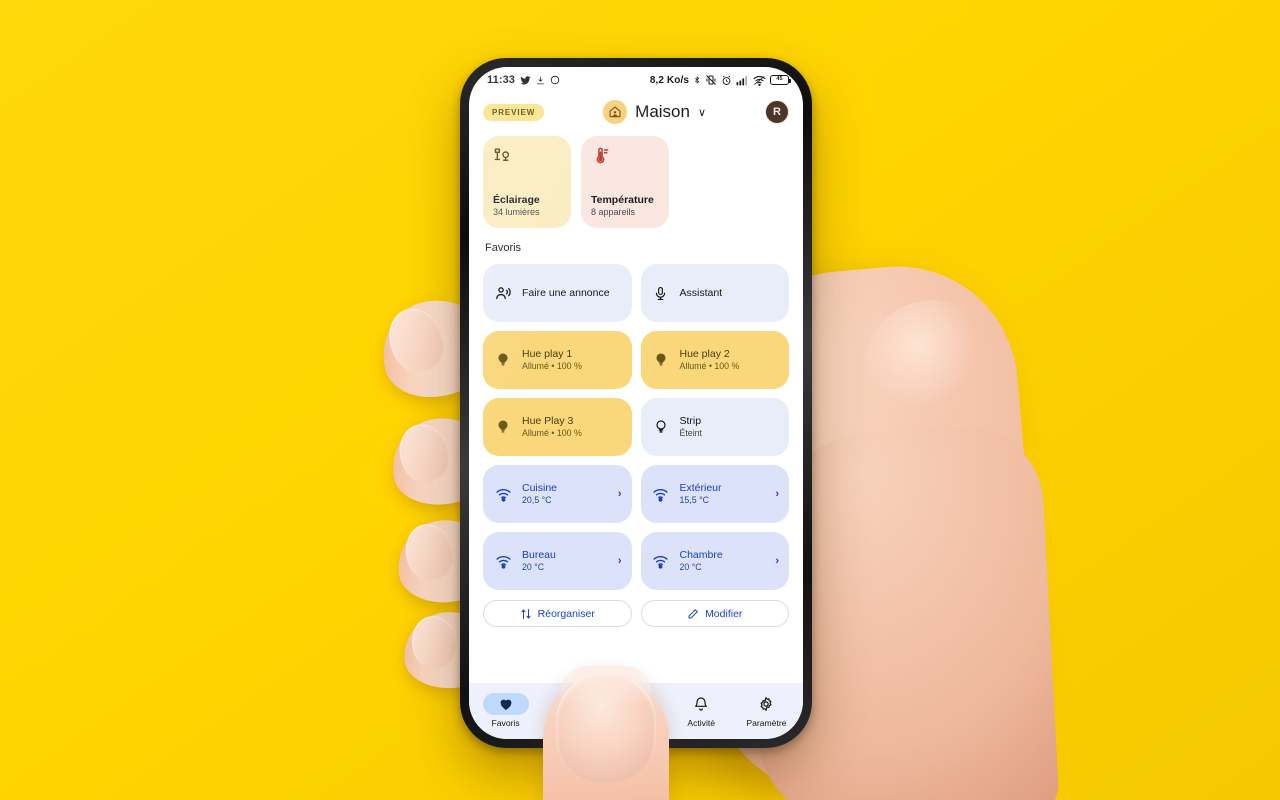 The width and height of the screenshot is (1280, 800). What do you see at coordinates (704, 353) in the screenshot?
I see `tile-label: Hue play 2` at bounding box center [704, 353].